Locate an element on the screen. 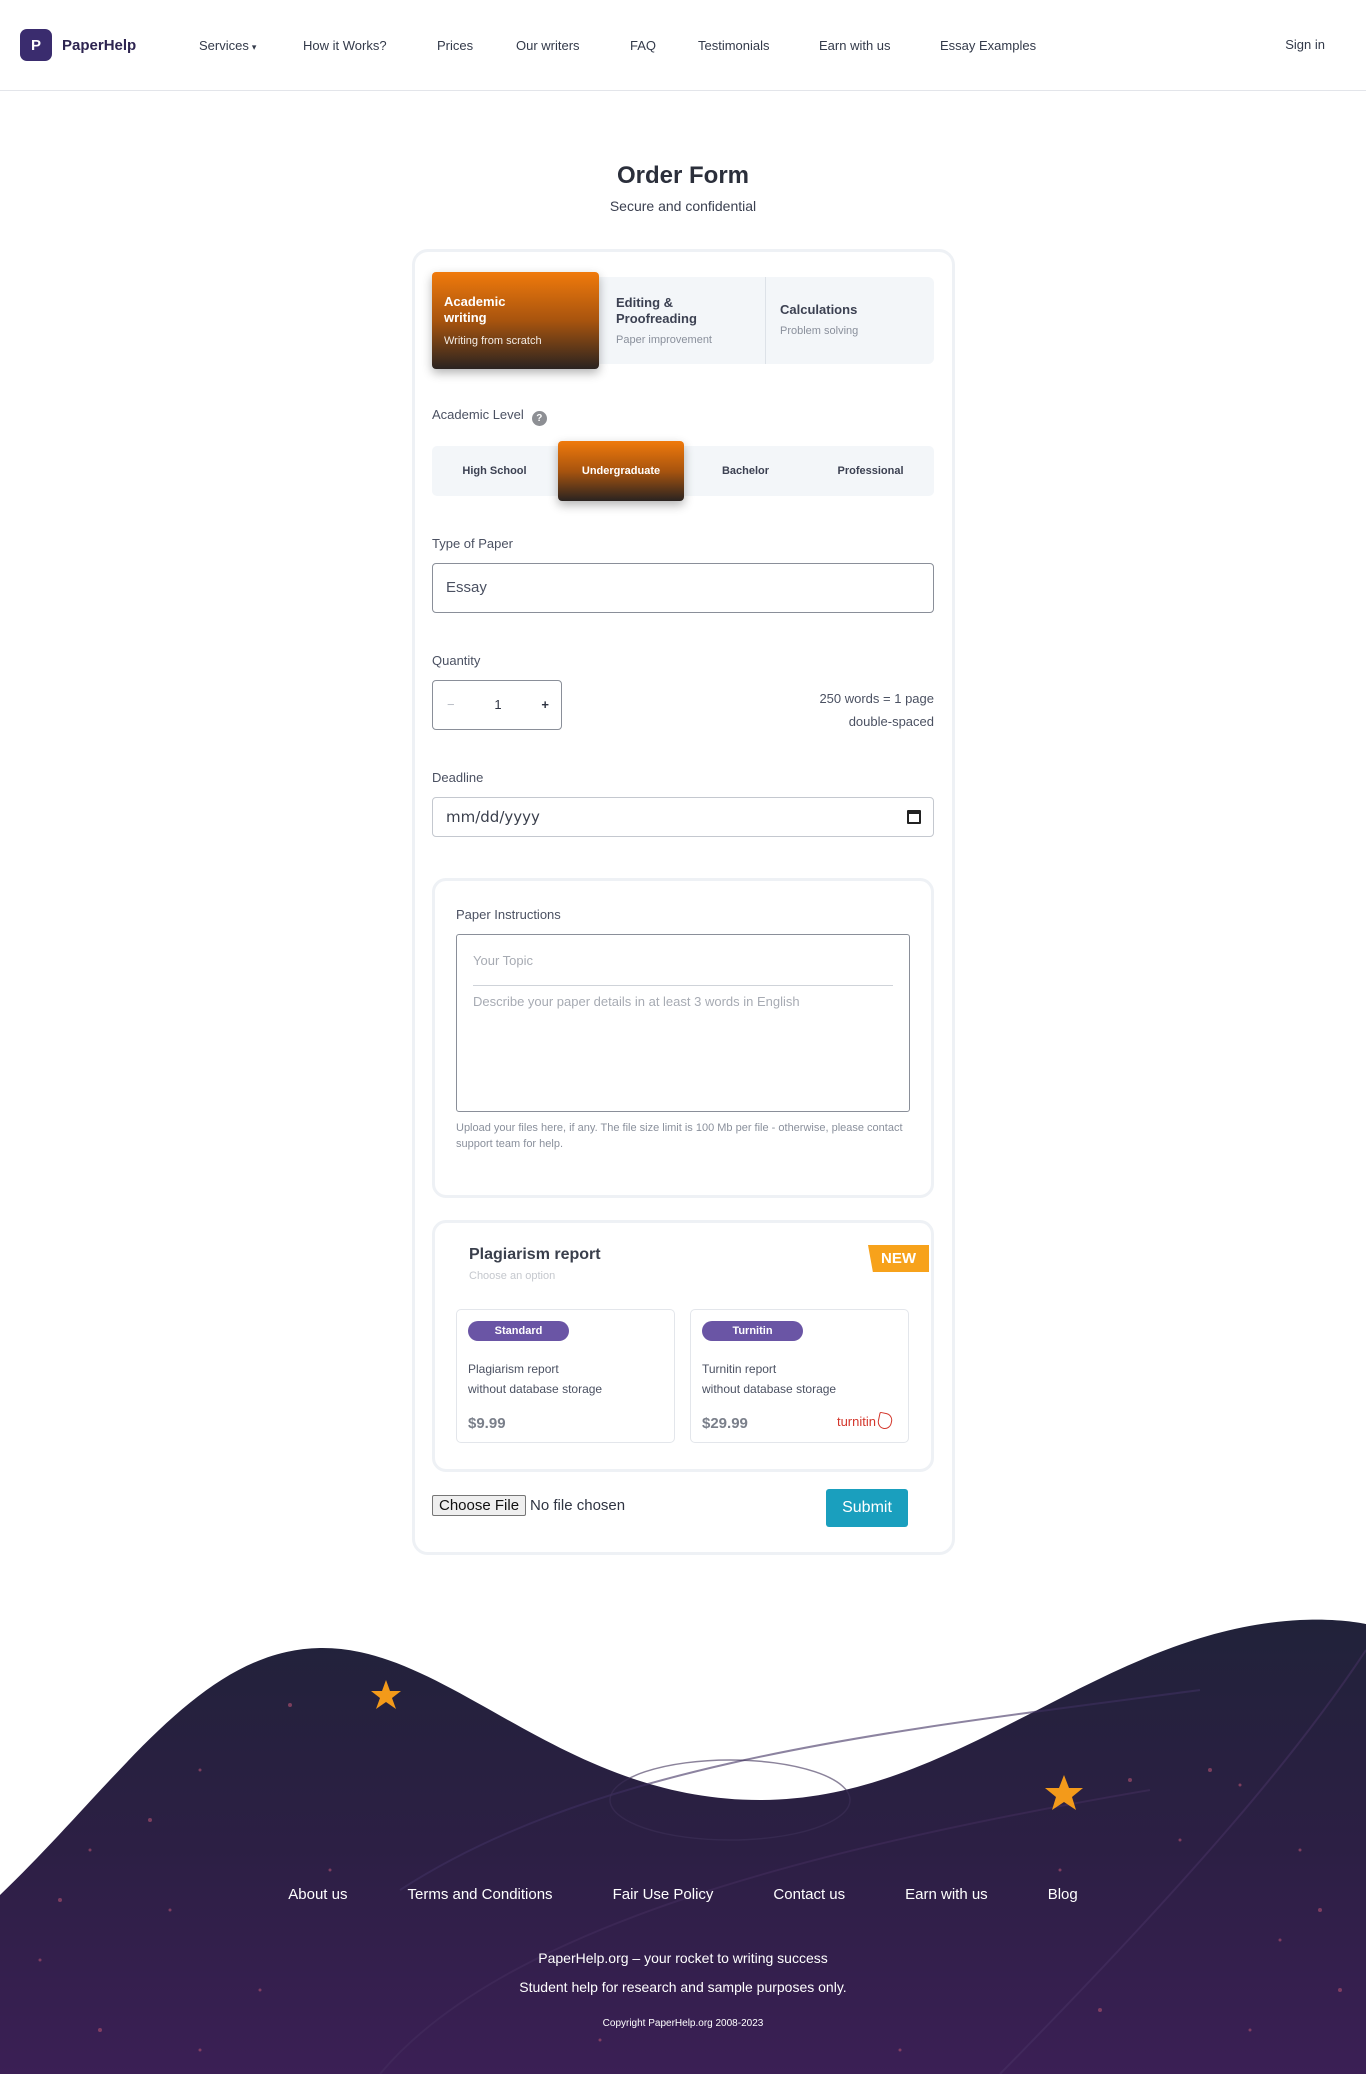 The height and width of the screenshot is (2074, 1366). logo-text: PaperHelp is located at coordinates (99, 45).